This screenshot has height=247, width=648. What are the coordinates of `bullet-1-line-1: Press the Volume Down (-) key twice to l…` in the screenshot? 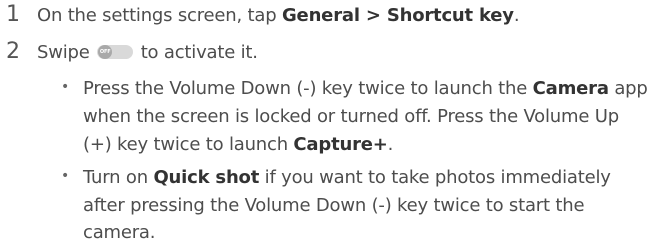 It's located at (365, 89).